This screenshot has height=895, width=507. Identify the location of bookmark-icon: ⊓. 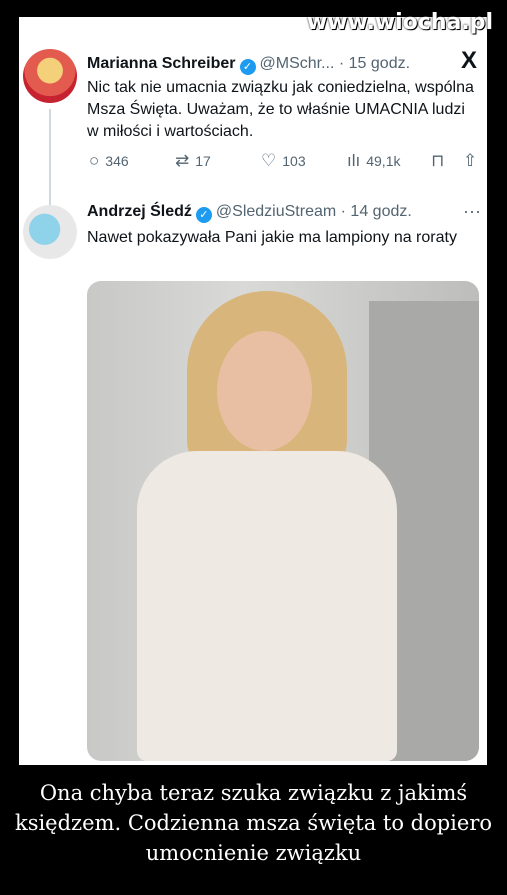
(438, 160).